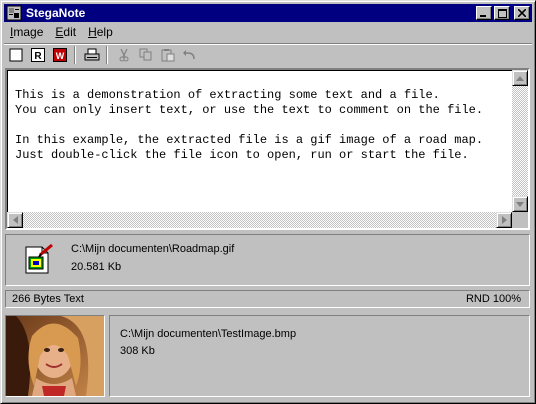 Image resolution: width=536 pixels, height=404 pixels. I want to click on carrier-image-size: 308 Kb, so click(137, 351).